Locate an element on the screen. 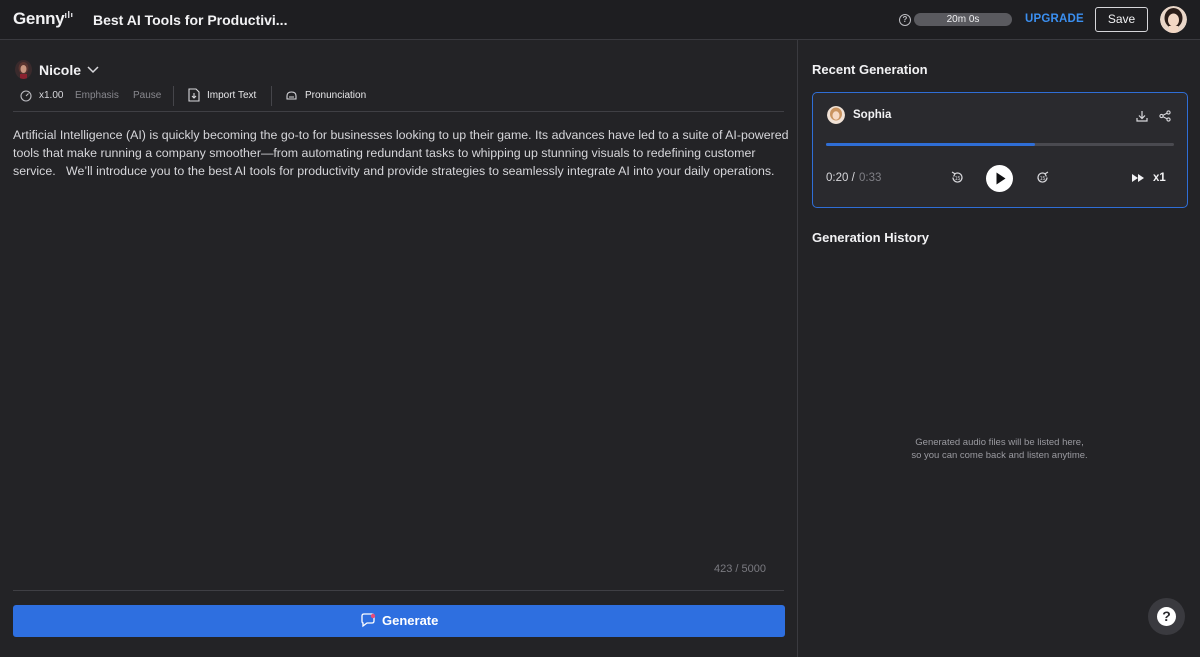 This screenshot has height=657, width=1200. emphasis-button: Emphasis is located at coordinates (97, 95).